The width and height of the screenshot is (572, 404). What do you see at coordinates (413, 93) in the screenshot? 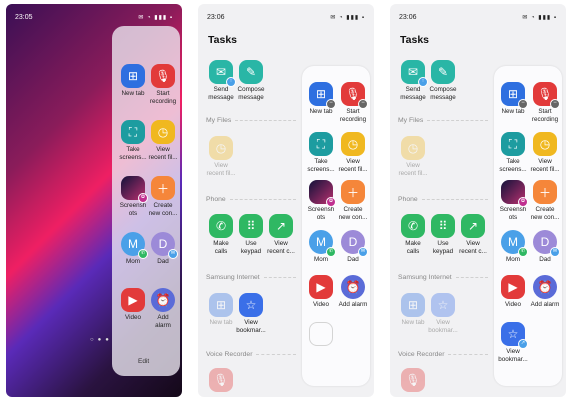
I see `task-label: Send message` at bounding box center [413, 93].